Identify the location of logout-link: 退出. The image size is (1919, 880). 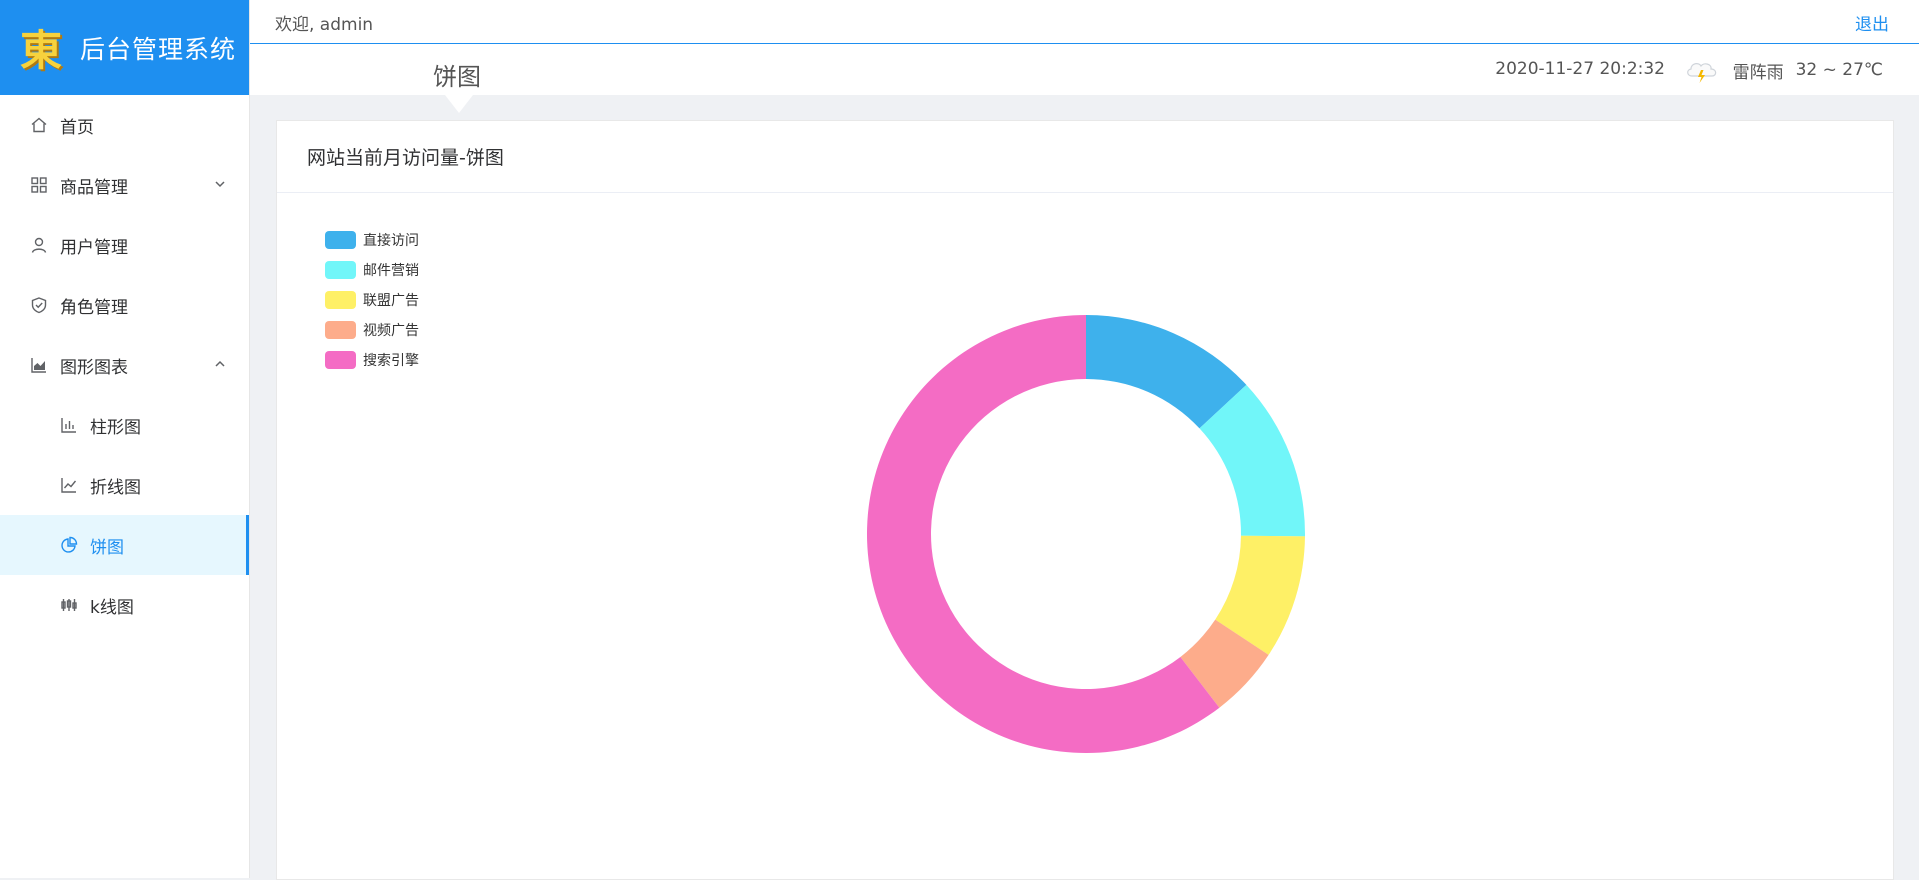
(1872, 22).